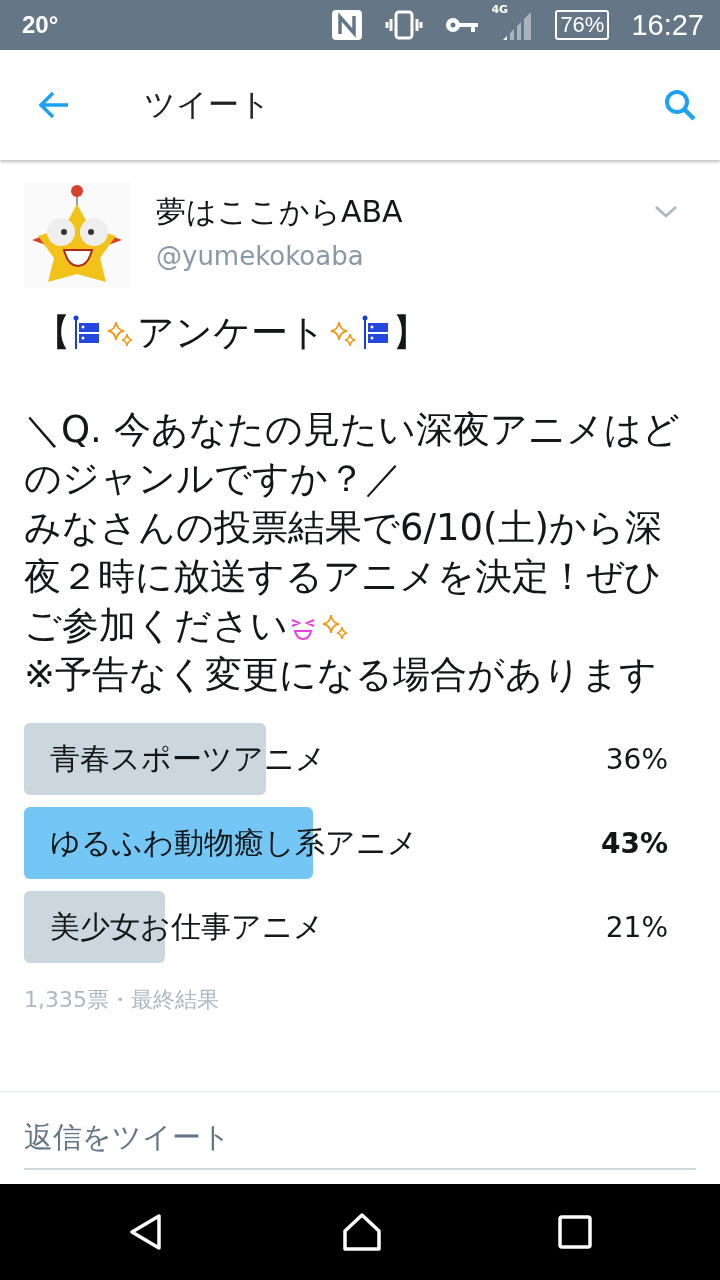 This screenshot has width=720, height=1280. Describe the element at coordinates (575, 1232) in the screenshot. I see `recents-nav-button` at that location.